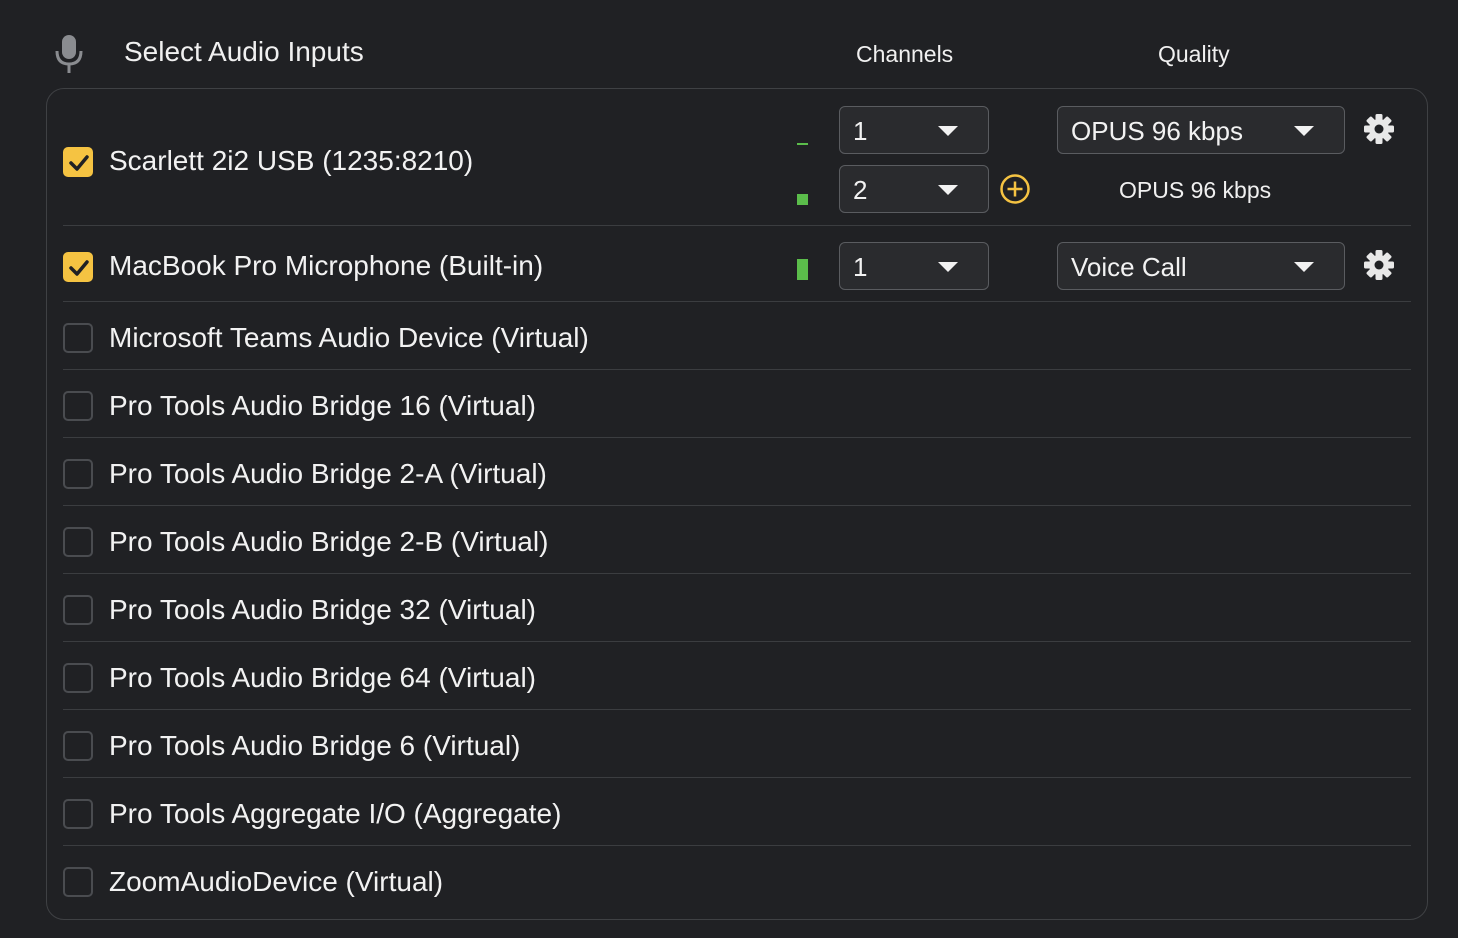  What do you see at coordinates (1201, 266) in the screenshot?
I see `quality-select-1: Voice Call` at bounding box center [1201, 266].